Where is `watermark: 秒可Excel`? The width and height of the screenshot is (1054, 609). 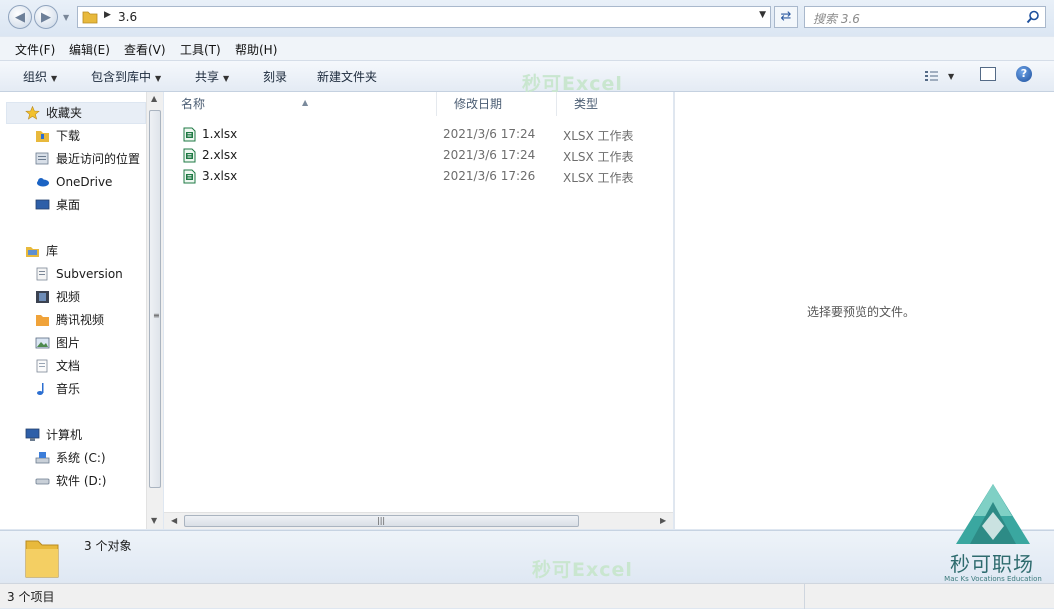
watermark: 秒可Excel is located at coordinates (582, 570).